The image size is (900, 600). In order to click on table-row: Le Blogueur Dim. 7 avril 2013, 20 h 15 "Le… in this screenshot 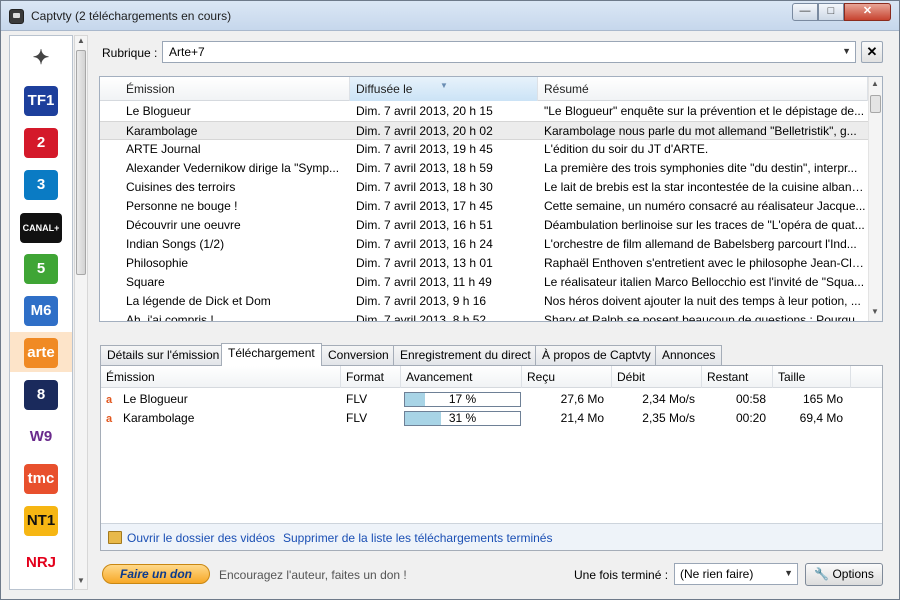, I will do `click(484, 111)`.